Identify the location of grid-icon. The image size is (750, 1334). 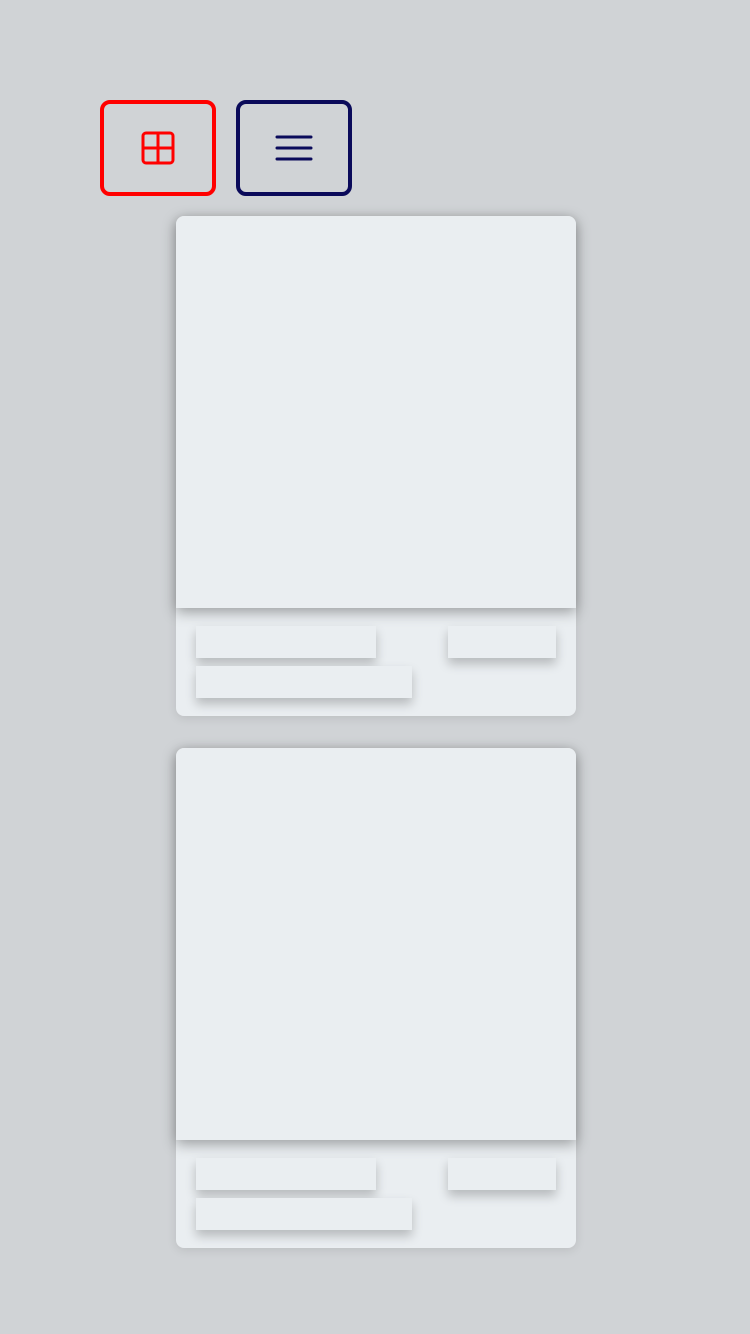
(158, 148).